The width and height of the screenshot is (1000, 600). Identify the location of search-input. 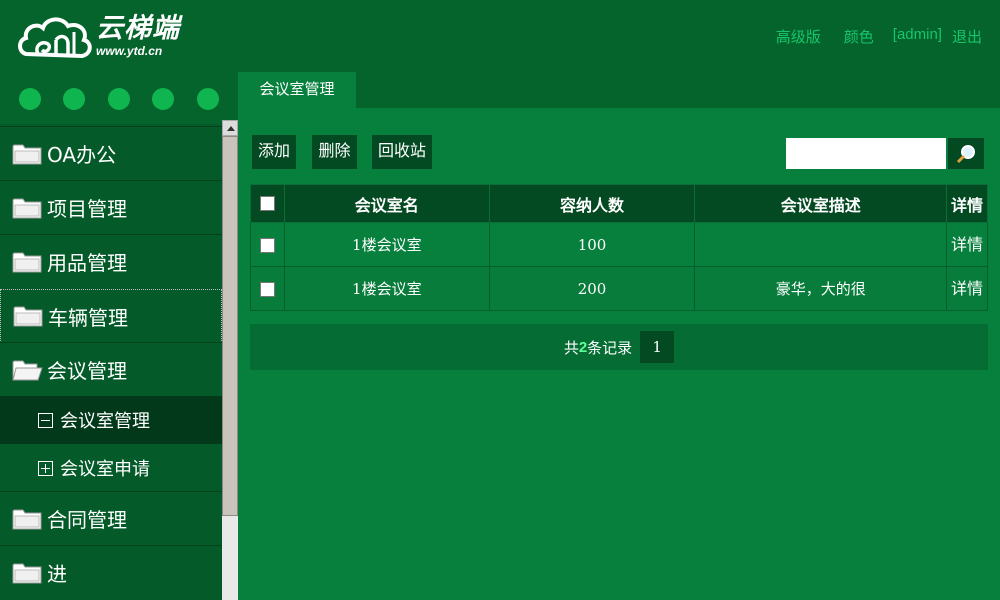
(866, 153).